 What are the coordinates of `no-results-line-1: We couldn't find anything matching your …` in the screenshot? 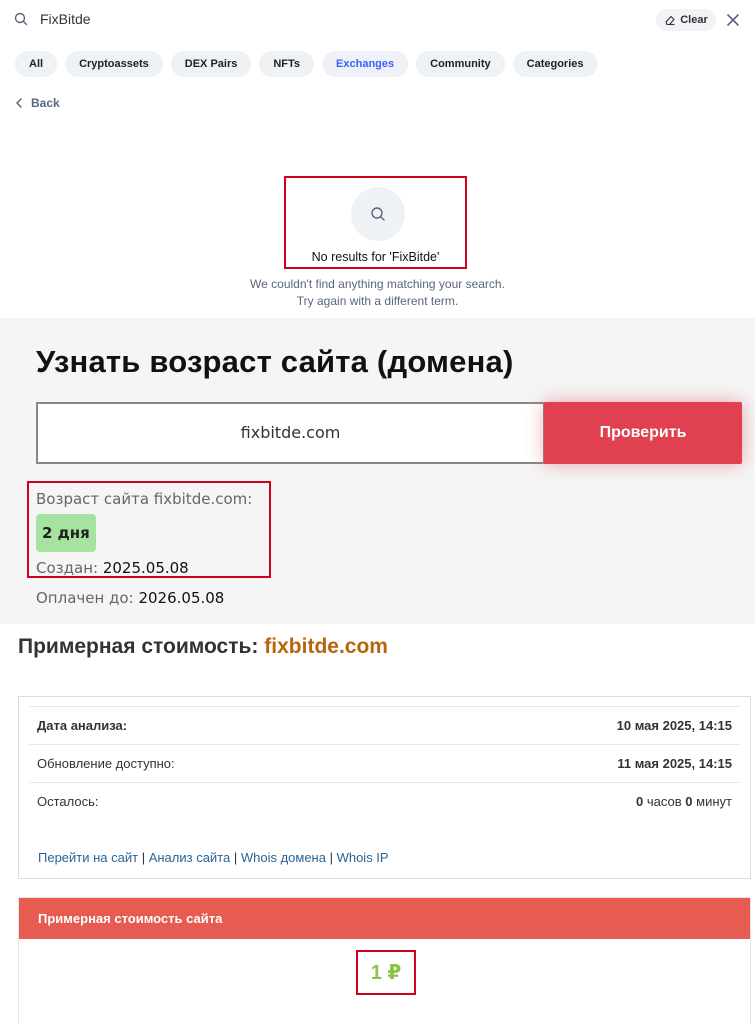 It's located at (377, 284).